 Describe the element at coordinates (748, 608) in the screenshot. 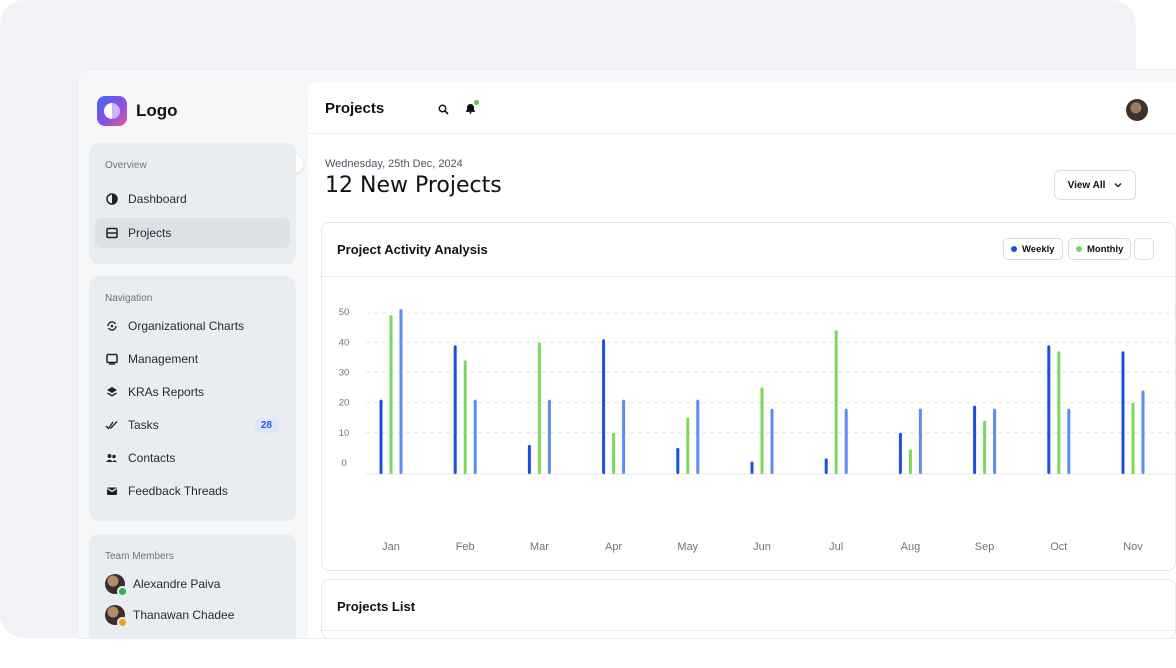

I see `projects-list-card: Projects List` at that location.